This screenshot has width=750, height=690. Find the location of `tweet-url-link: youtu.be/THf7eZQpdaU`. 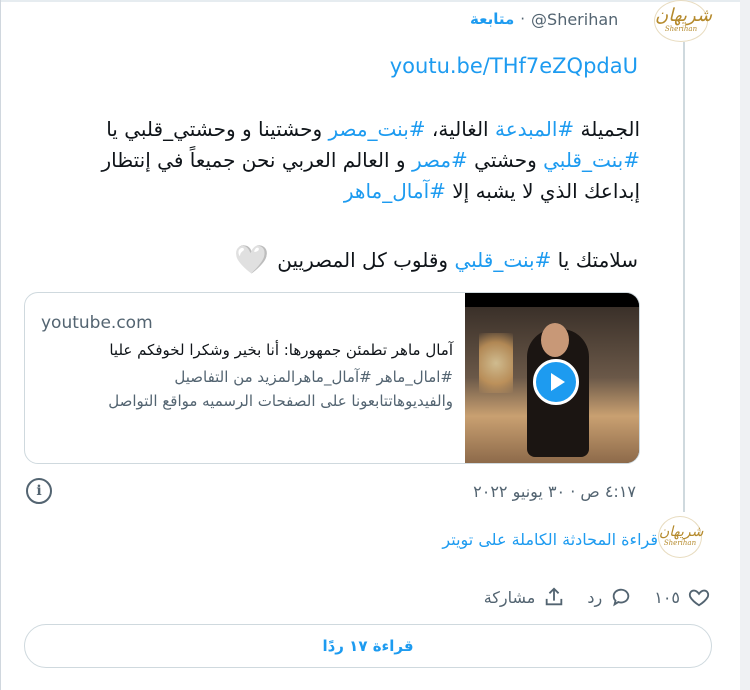

tweet-url-link: youtu.be/THf7eZQpdaU is located at coordinates (514, 66).